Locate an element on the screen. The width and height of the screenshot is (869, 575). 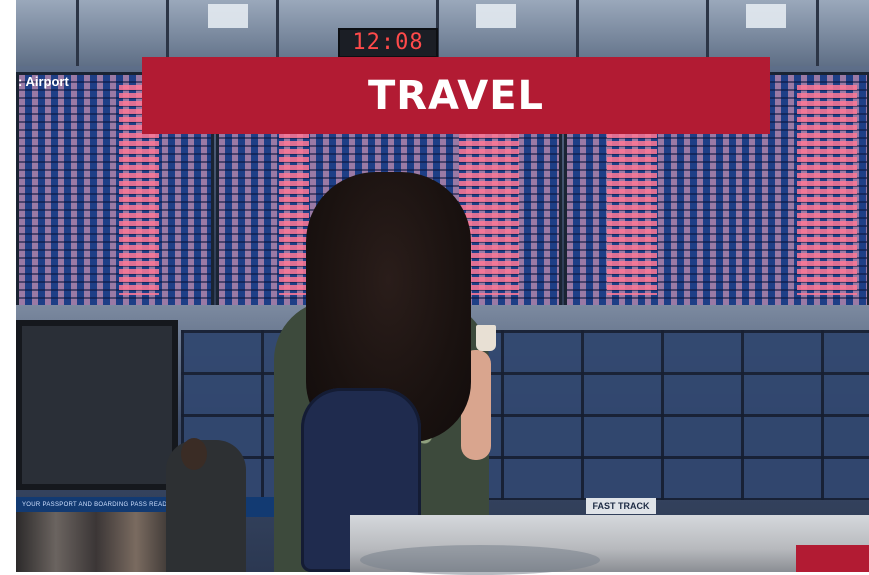
card-accent-block is located at coordinates (832, 558).